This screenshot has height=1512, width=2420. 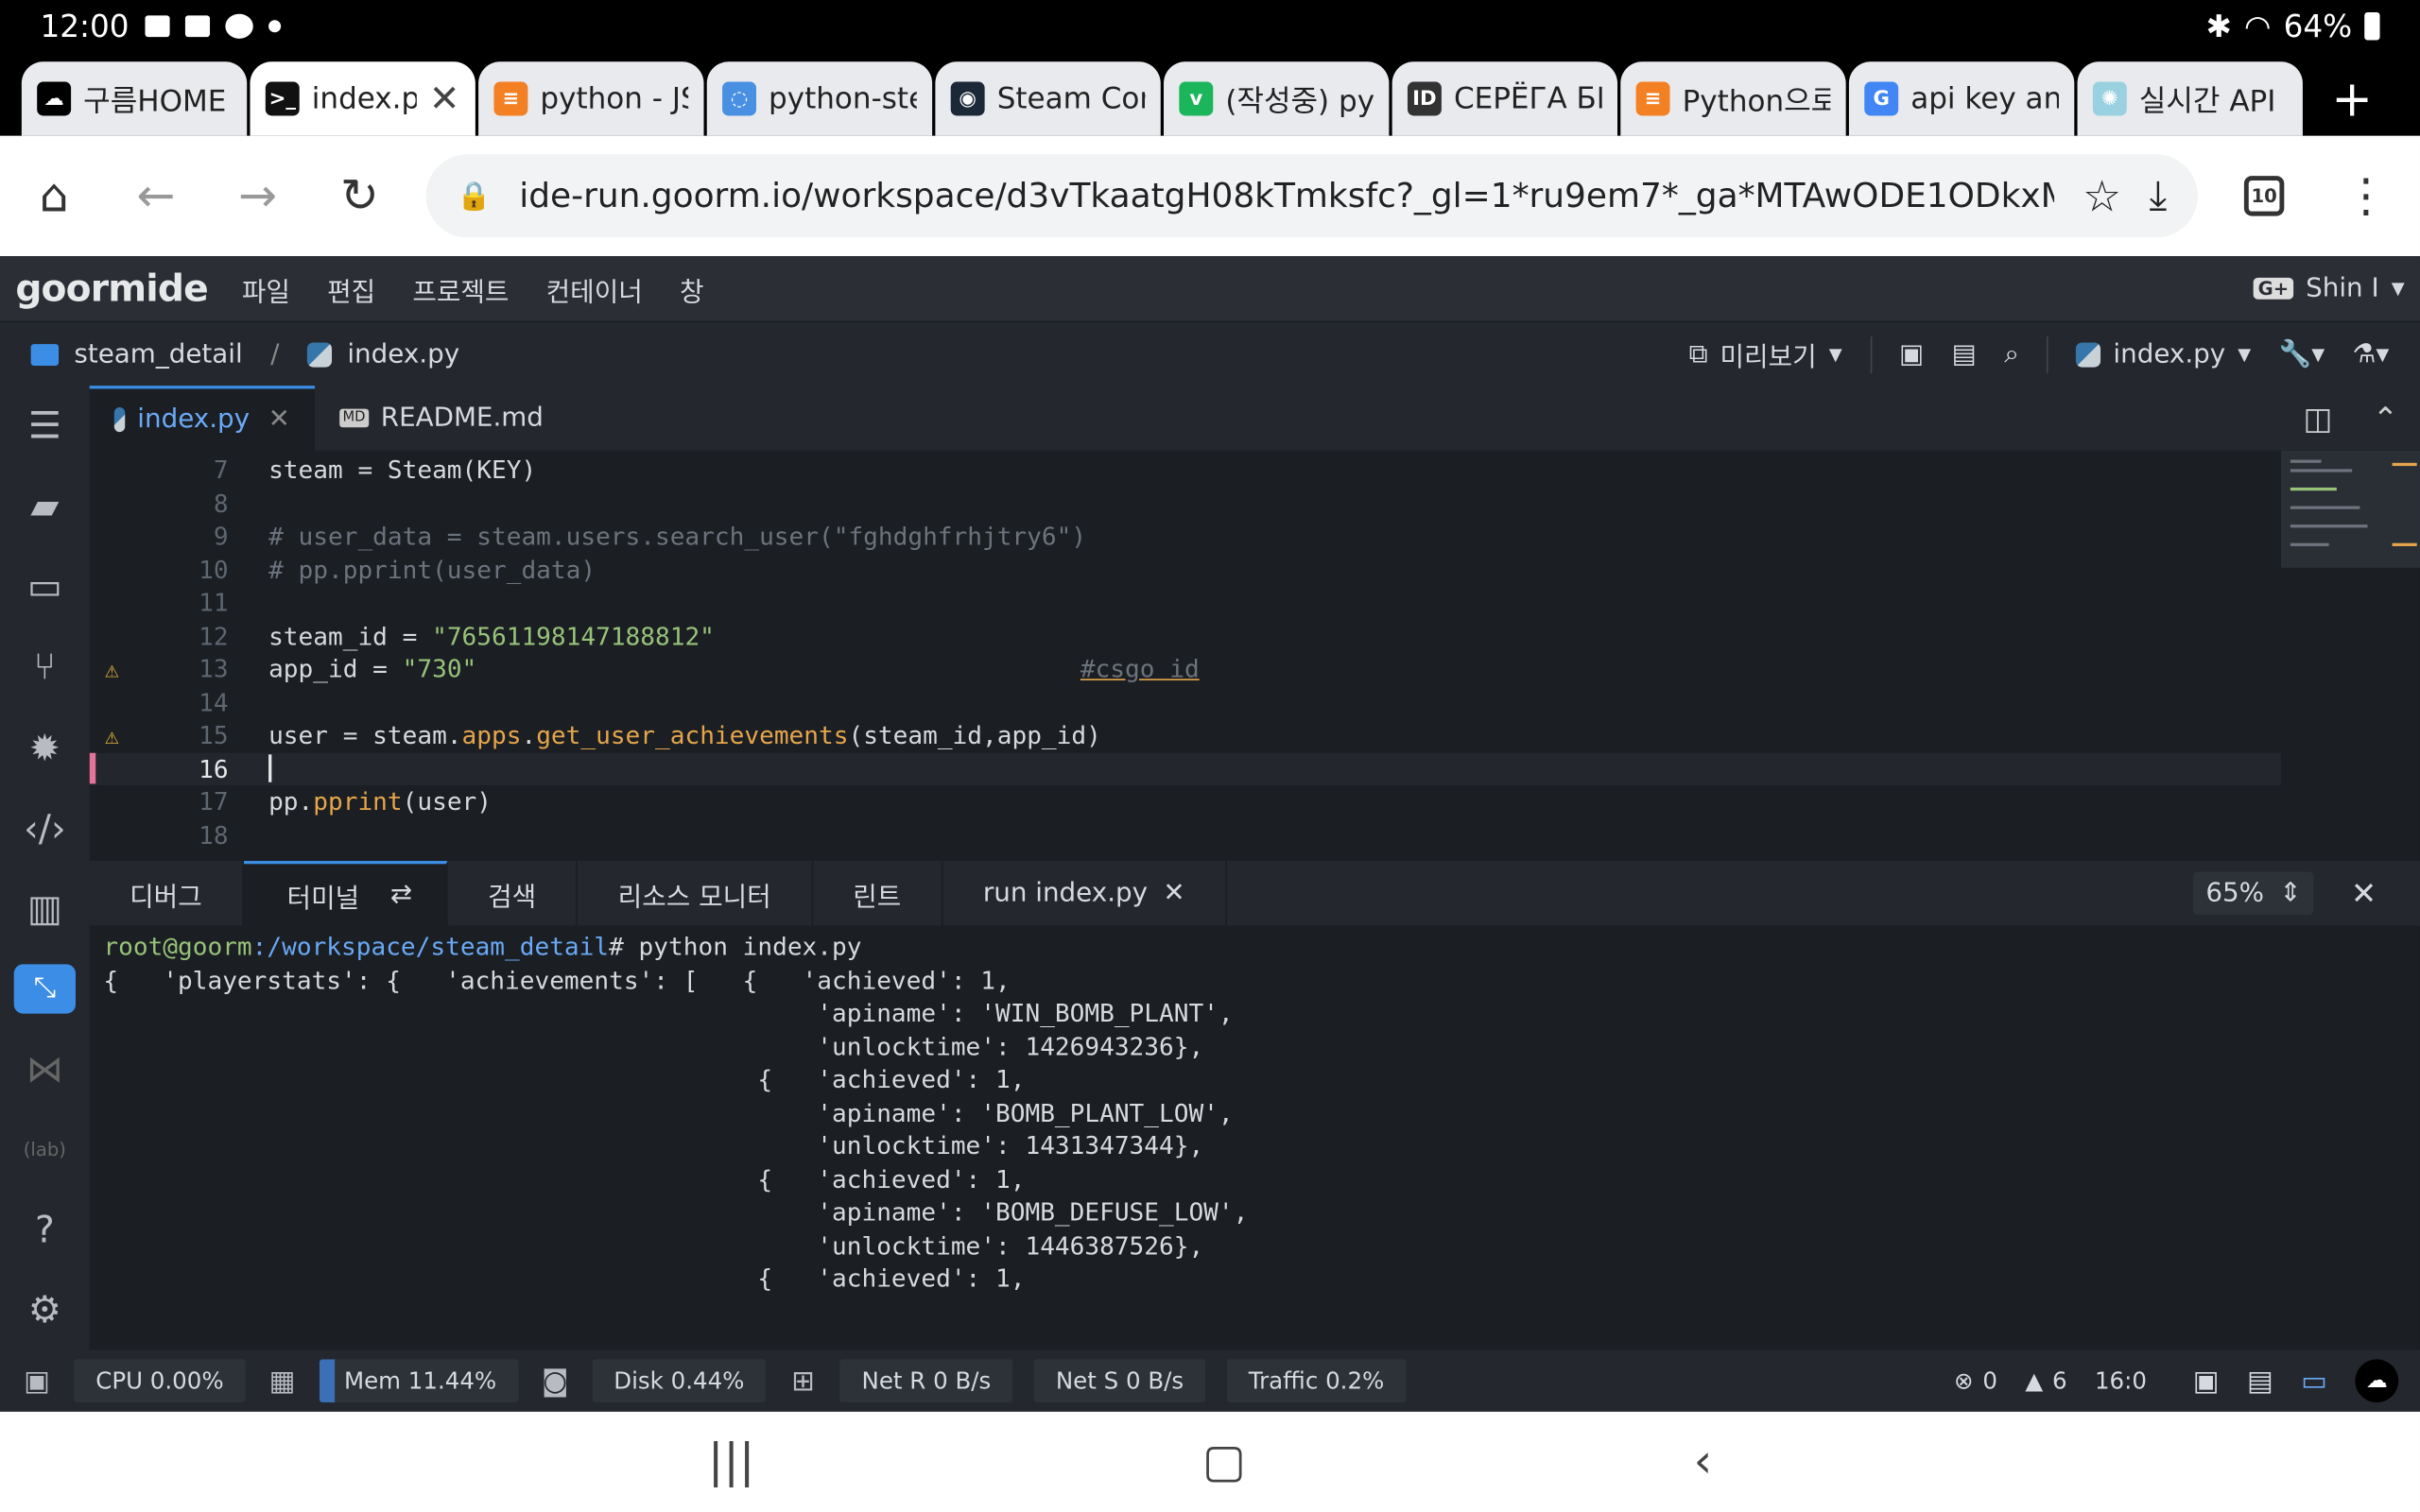 What do you see at coordinates (2290, 893) in the screenshot?
I see `spinner-icon: ⇕` at bounding box center [2290, 893].